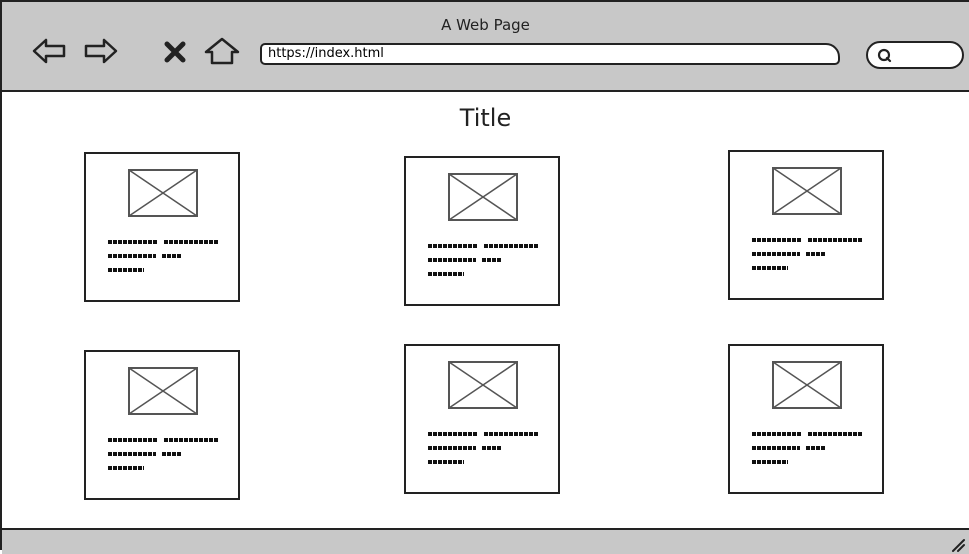 The width and height of the screenshot is (969, 554). What do you see at coordinates (222, 51) in the screenshot?
I see `home-icon` at bounding box center [222, 51].